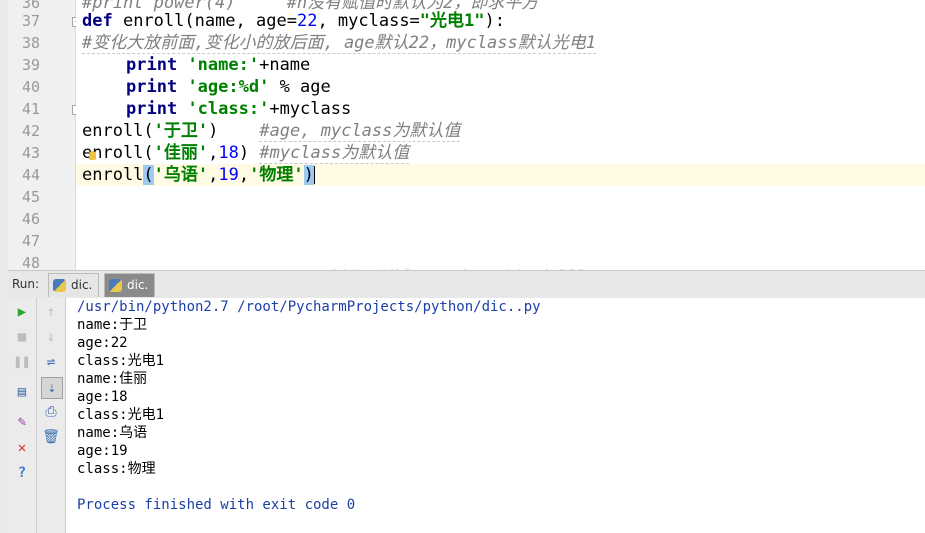  I want to click on run-tab-dic-1: dic., so click(74, 285).